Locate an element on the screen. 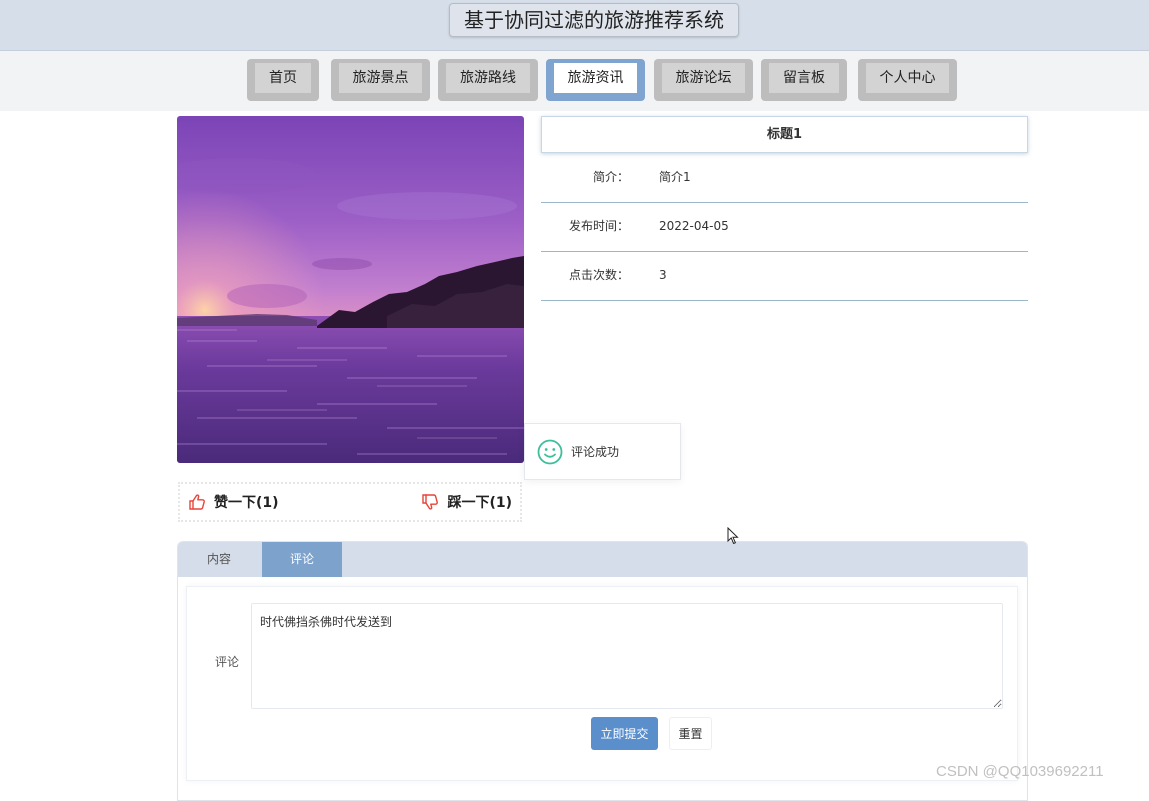  info-label: 发布时间： is located at coordinates (598, 226).